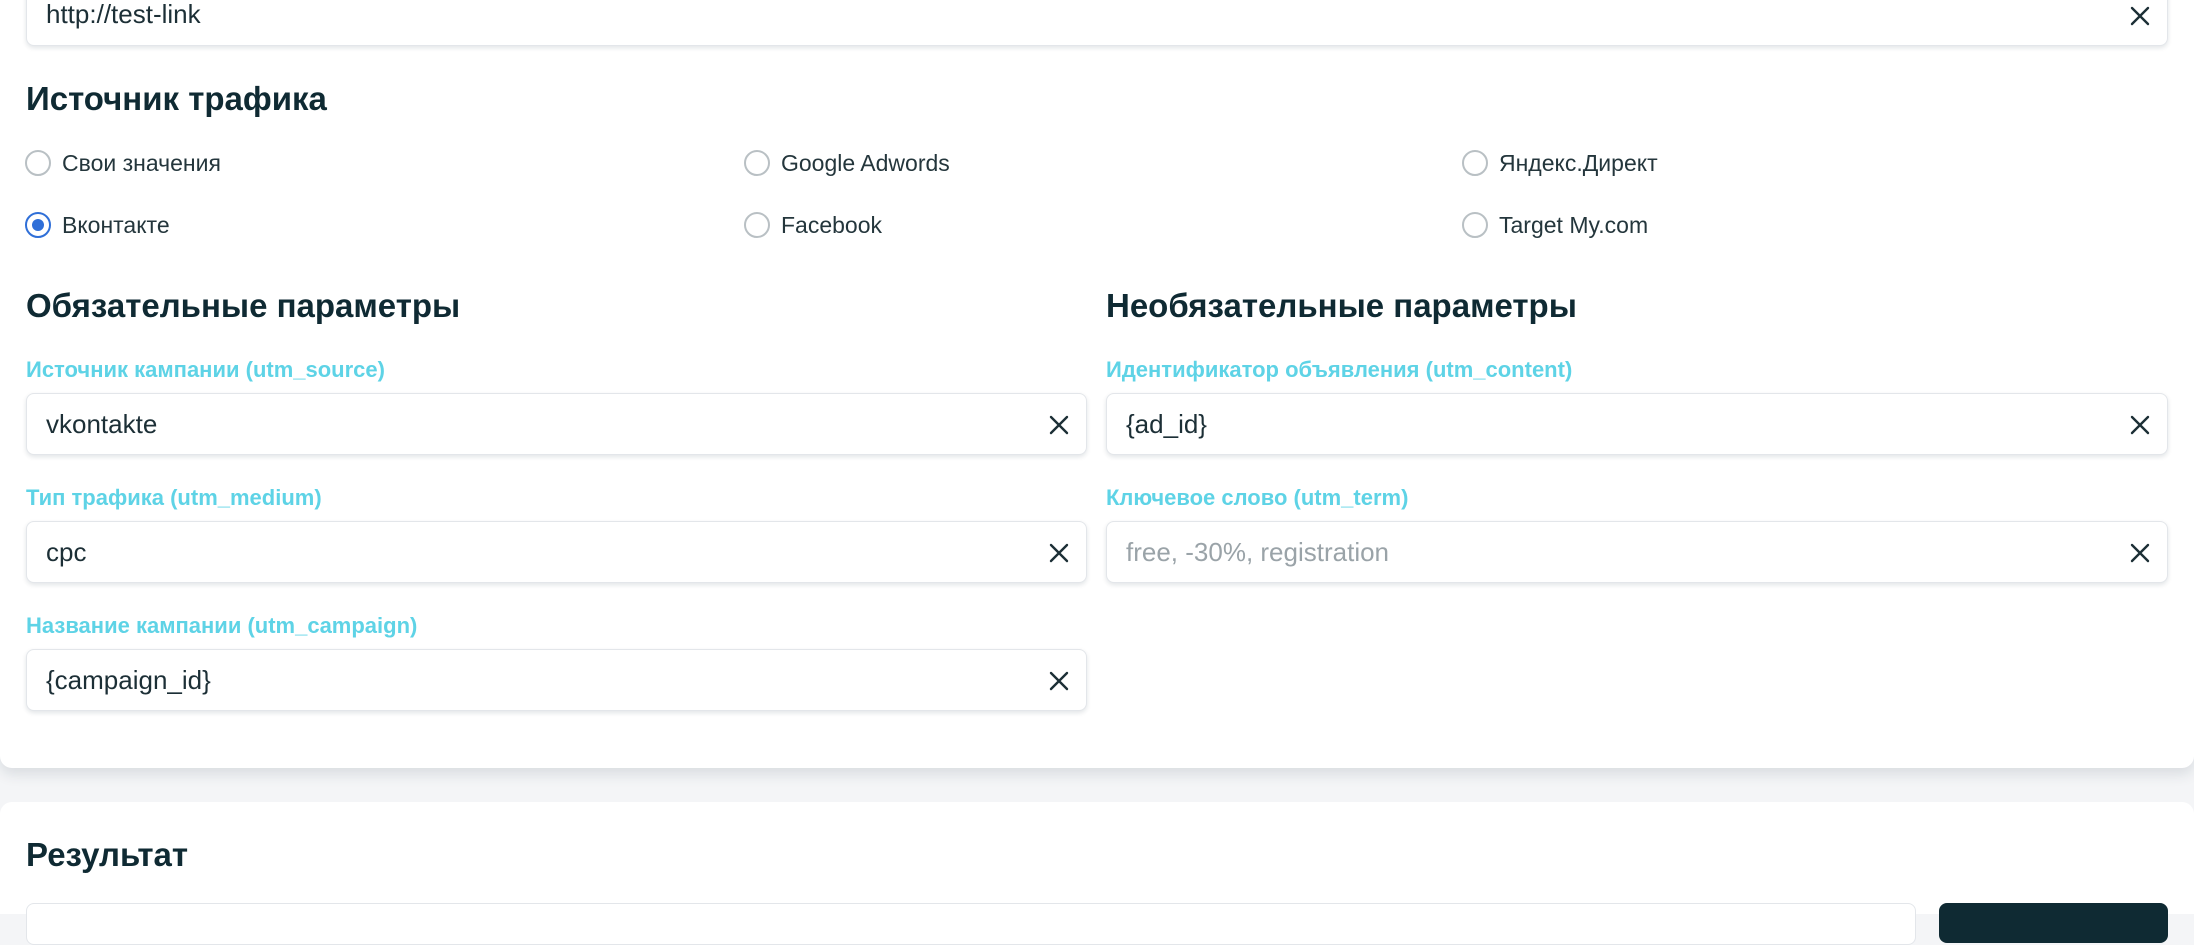  Describe the element at coordinates (971, 924) in the screenshot. I see `result-output-field` at that location.